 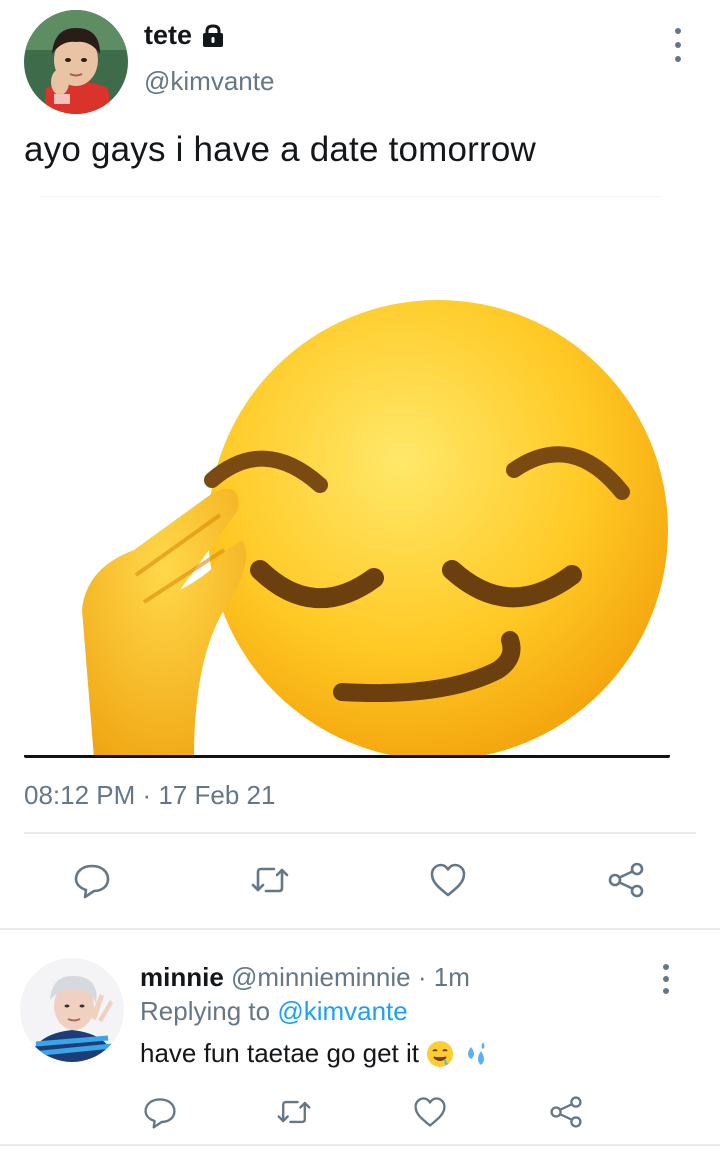 I want to click on replying-to-prefix: Replying to, so click(x=205, y=1011).